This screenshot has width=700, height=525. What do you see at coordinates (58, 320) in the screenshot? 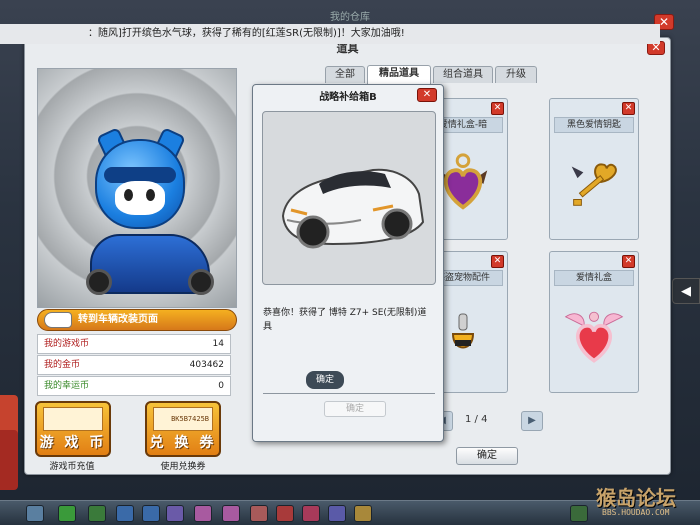
I see `pointing-hand-icon` at bounding box center [58, 320].